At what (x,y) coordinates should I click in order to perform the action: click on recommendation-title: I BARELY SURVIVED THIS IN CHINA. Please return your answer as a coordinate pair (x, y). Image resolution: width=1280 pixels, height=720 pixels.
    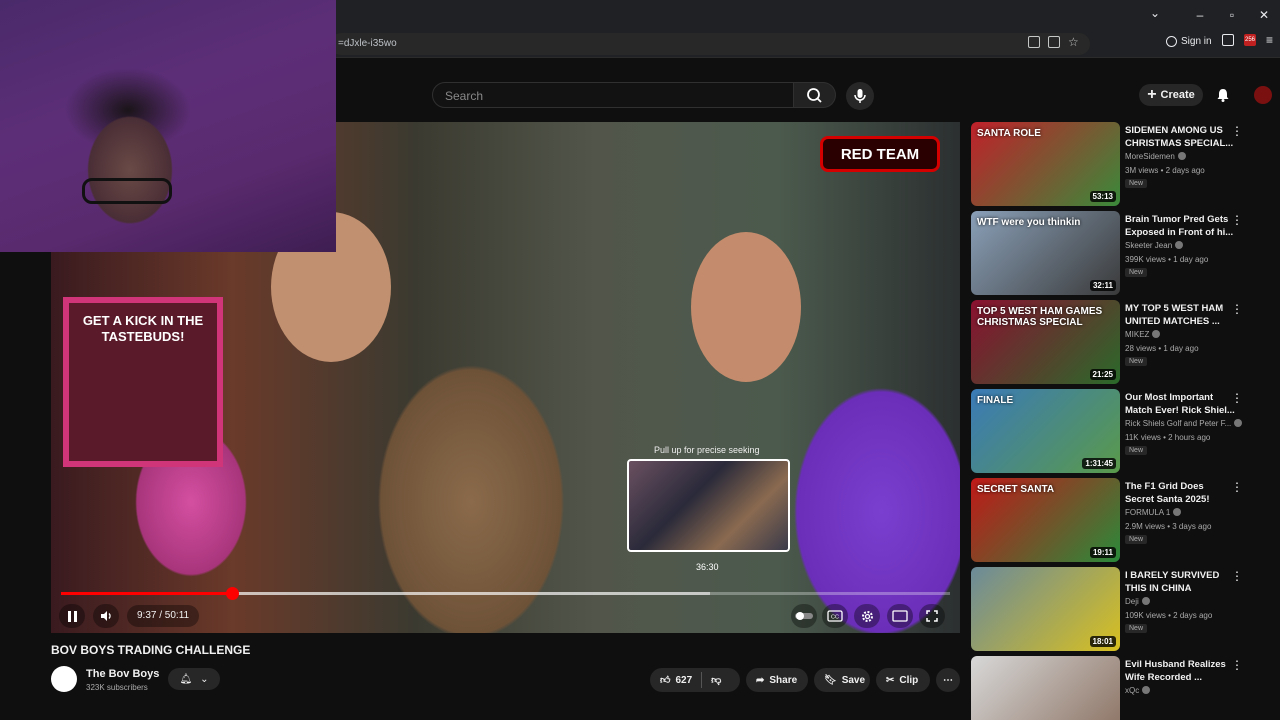
    Looking at the image, I should click on (1180, 582).